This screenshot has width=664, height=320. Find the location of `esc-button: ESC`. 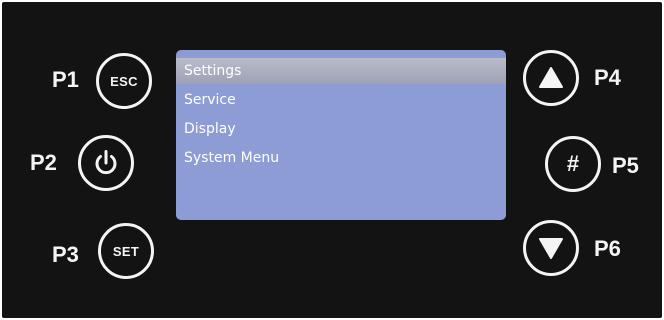

esc-button: ESC is located at coordinates (124, 81).